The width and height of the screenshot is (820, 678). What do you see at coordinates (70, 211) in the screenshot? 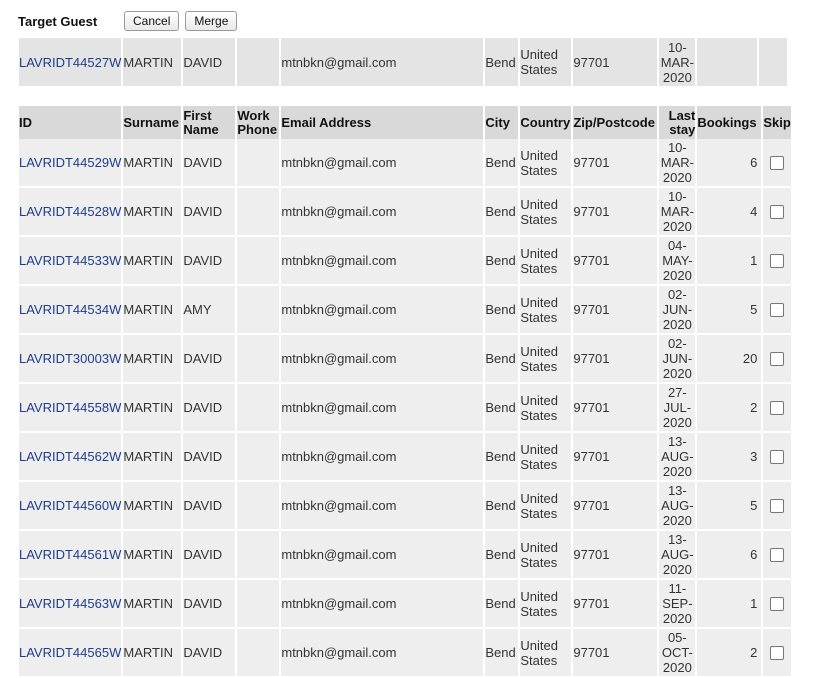
I see `guest-id-link: LAVRIDT44528W` at bounding box center [70, 211].